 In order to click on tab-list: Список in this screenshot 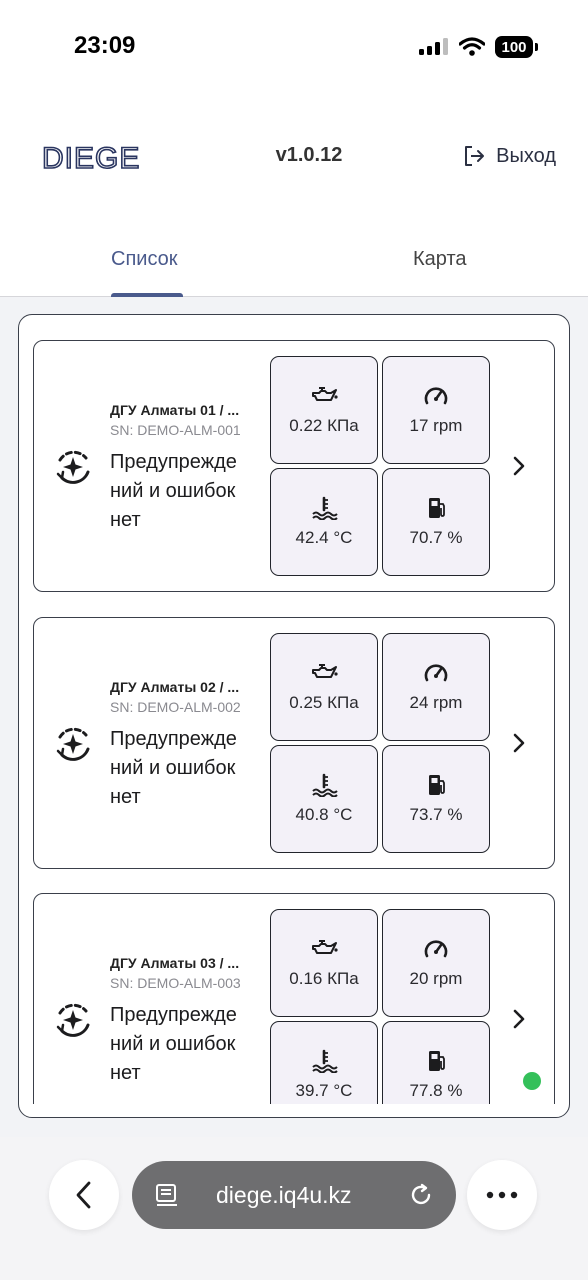, I will do `click(144, 259)`.